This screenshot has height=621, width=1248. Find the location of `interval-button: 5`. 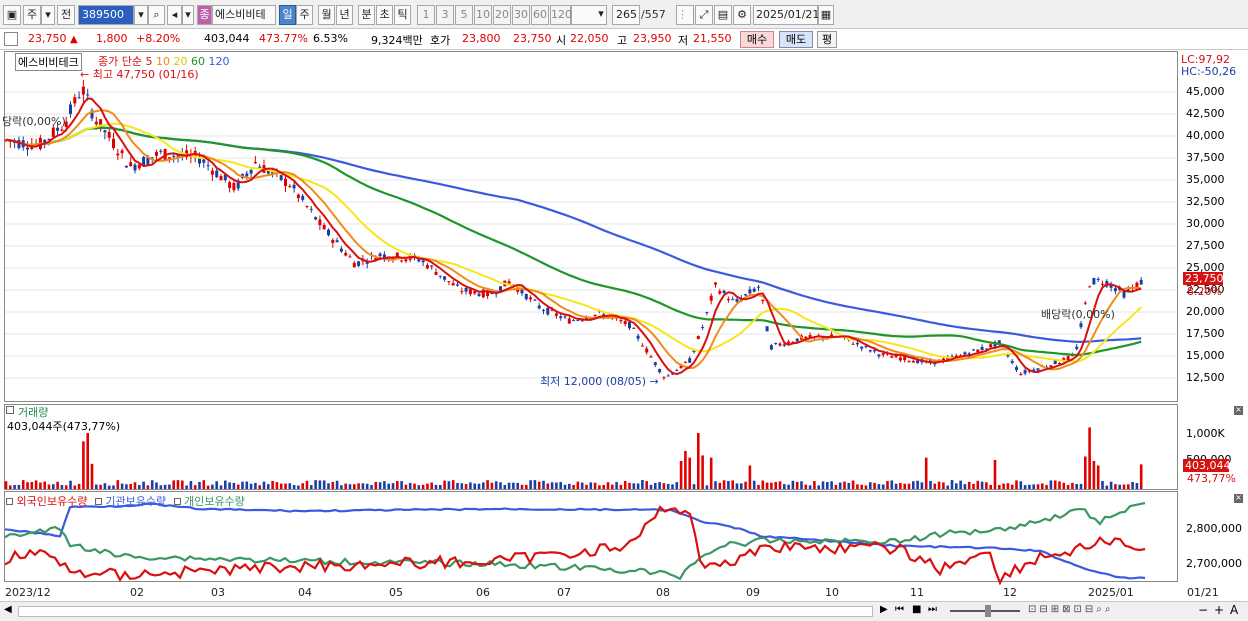

interval-button: 5 is located at coordinates (464, 15).